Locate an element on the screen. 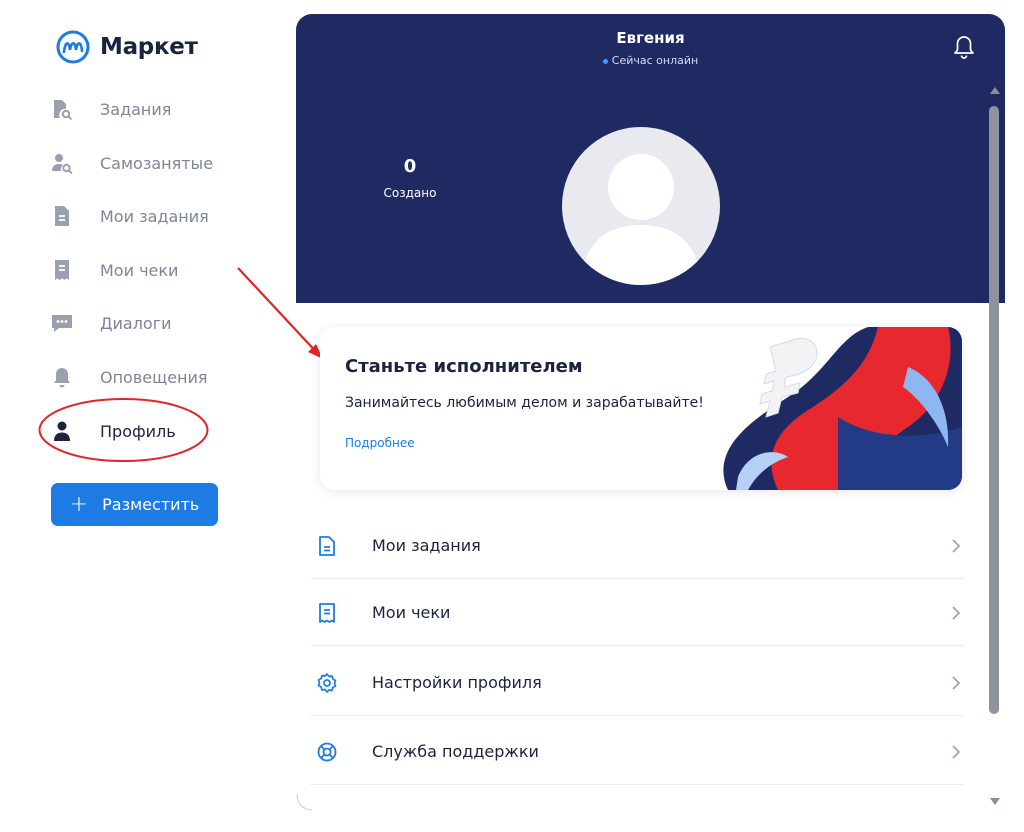 This screenshot has height=832, width=1024. online-status: Сейчас онлайн is located at coordinates (650, 60).